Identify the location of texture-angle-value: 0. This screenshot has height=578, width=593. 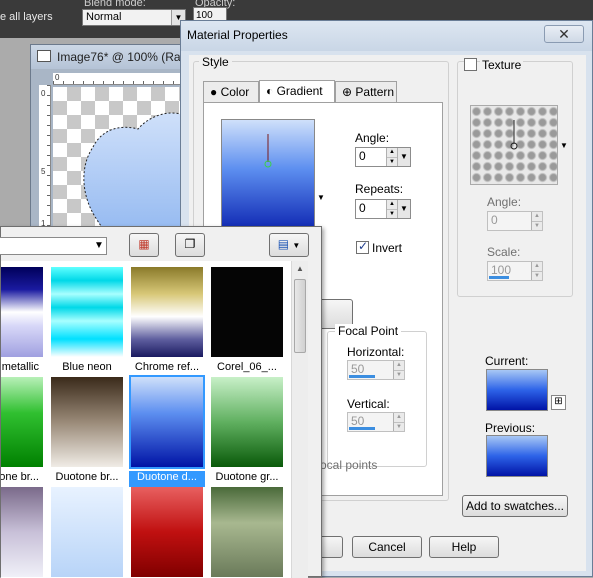
(494, 220).